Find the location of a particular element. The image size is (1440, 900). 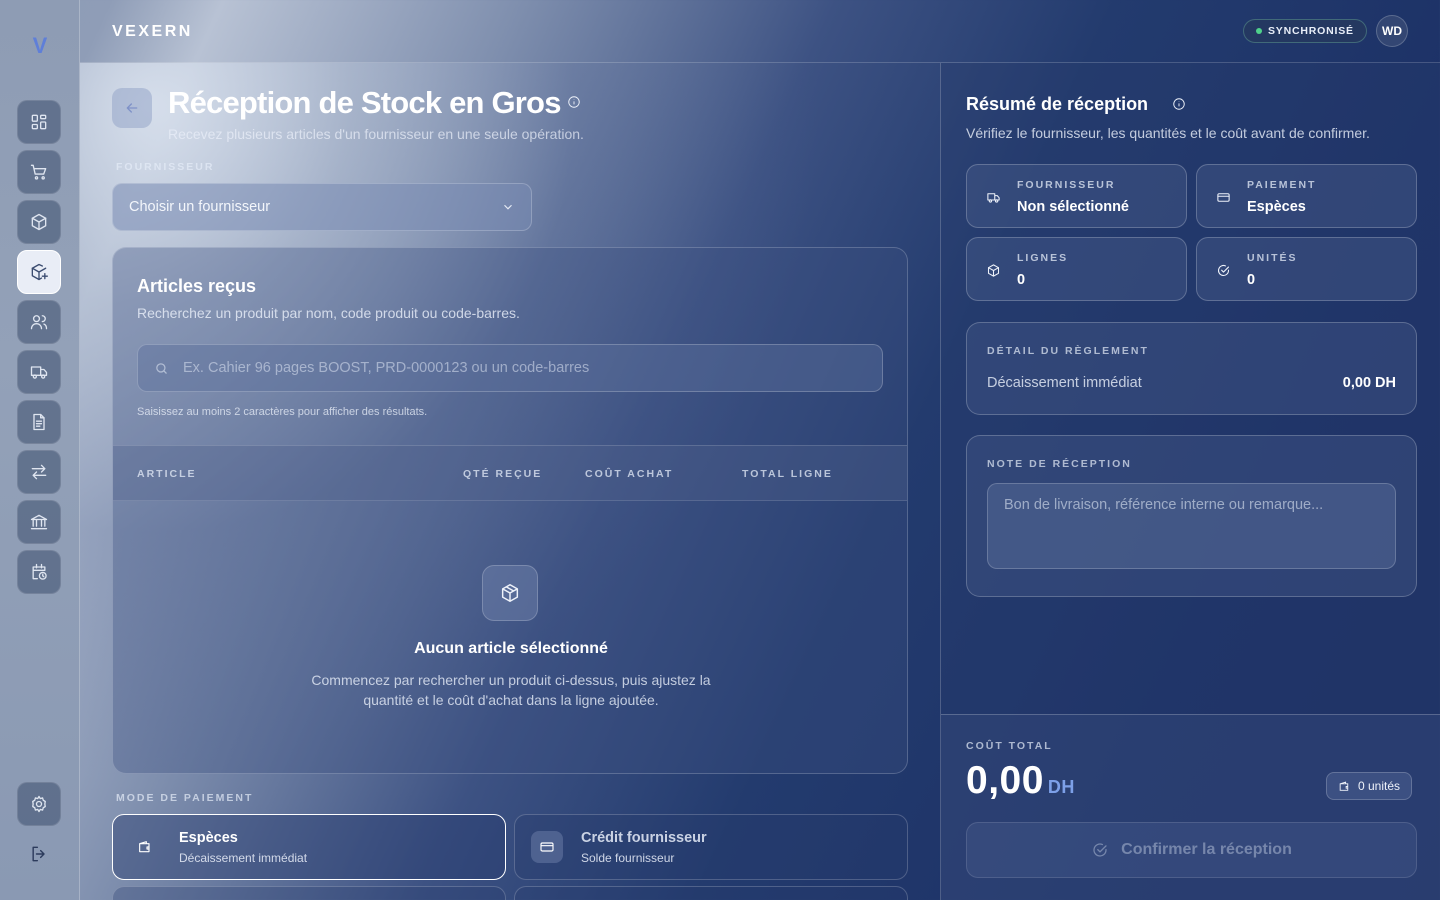

search-icon is located at coordinates (161, 368).